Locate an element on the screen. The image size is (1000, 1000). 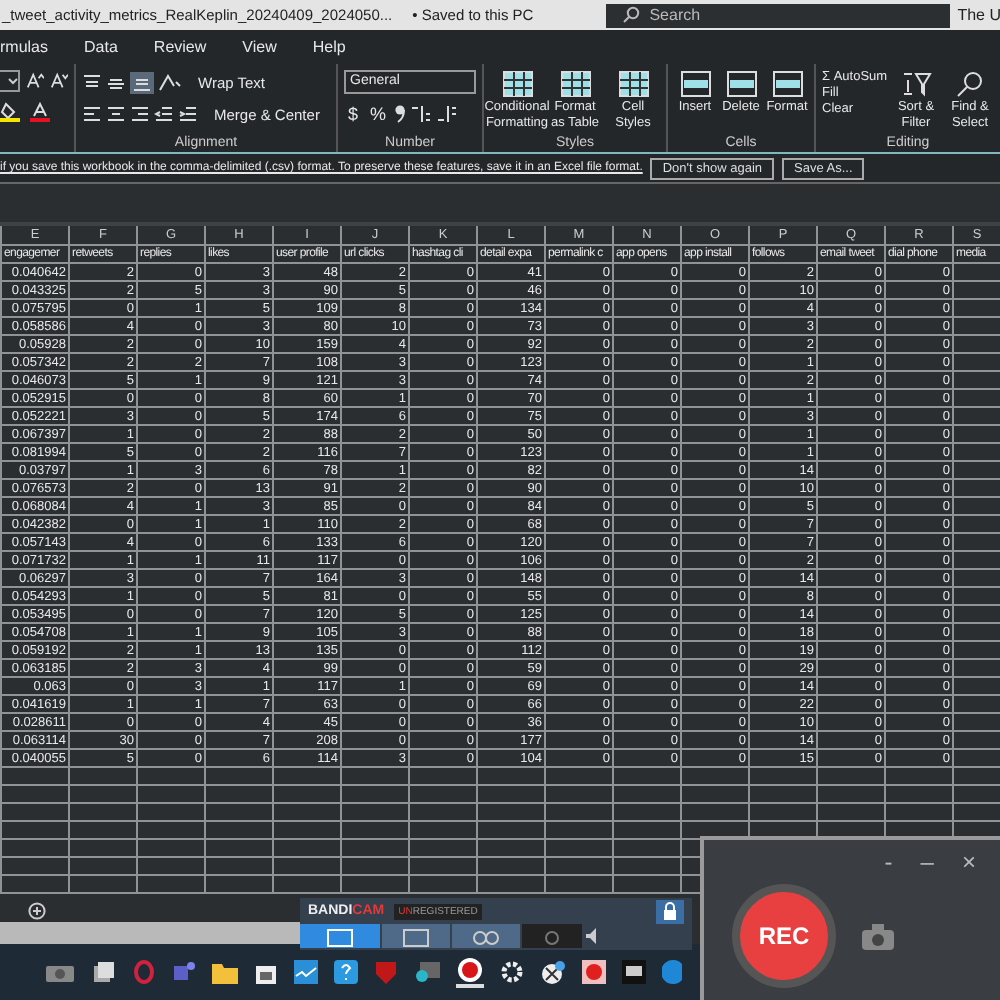
circle-app-icon is located at coordinates (594, 972).